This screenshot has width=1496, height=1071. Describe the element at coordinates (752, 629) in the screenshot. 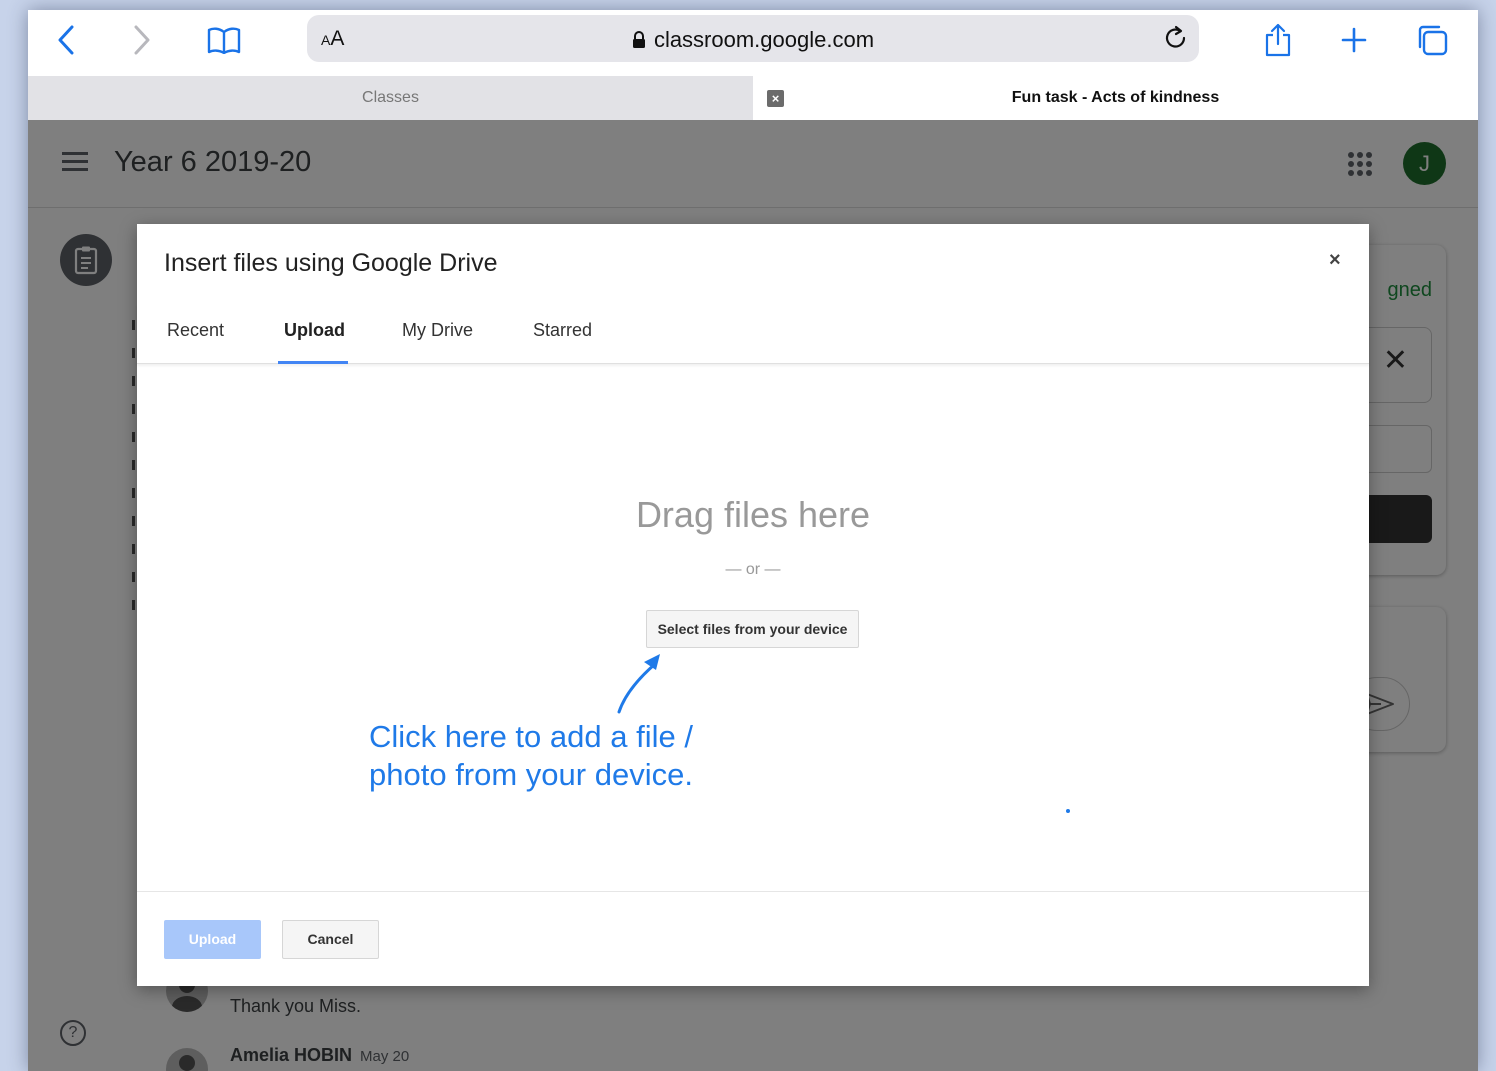

I see `select-files-button: Select files from your device` at that location.